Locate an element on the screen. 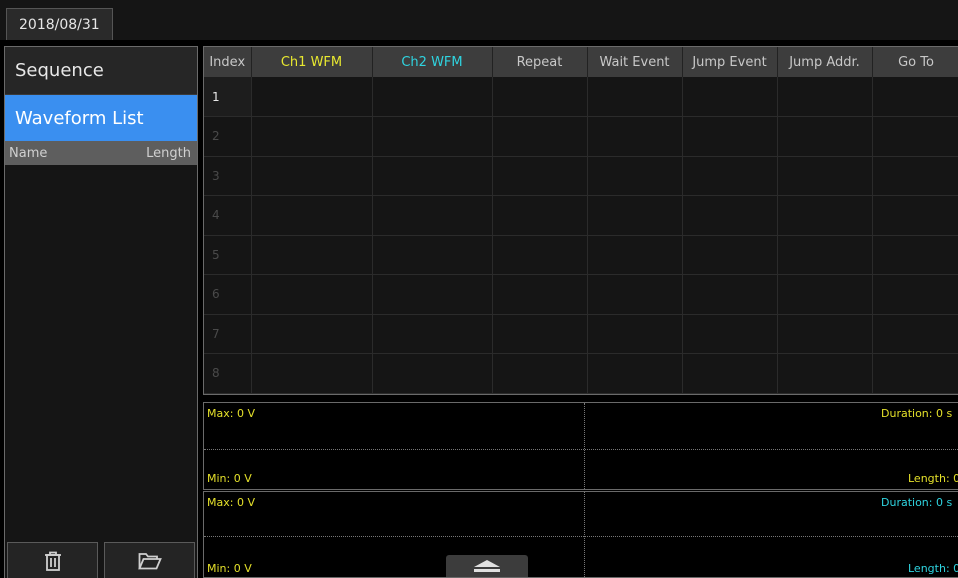 Image resolution: width=958 pixels, height=578 pixels. column-length: Length is located at coordinates (168, 153).